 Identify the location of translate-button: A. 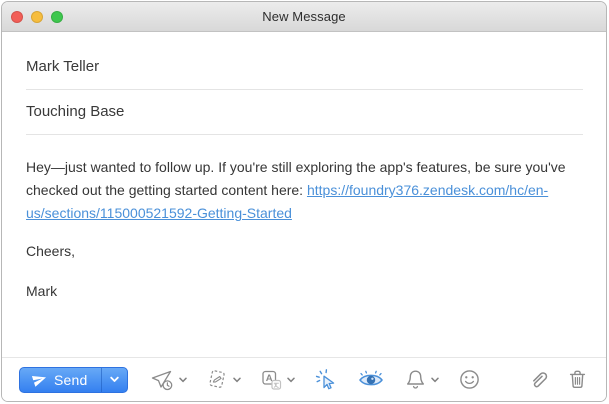
(277, 380).